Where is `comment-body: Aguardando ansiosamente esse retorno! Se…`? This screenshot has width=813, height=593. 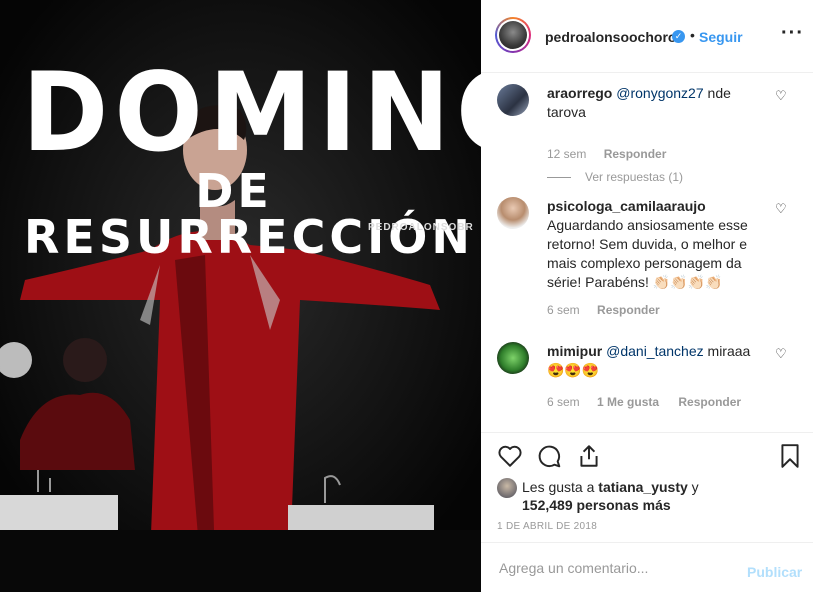 comment-body: Aguardando ansiosamente esse retorno! Se… is located at coordinates (647, 253).